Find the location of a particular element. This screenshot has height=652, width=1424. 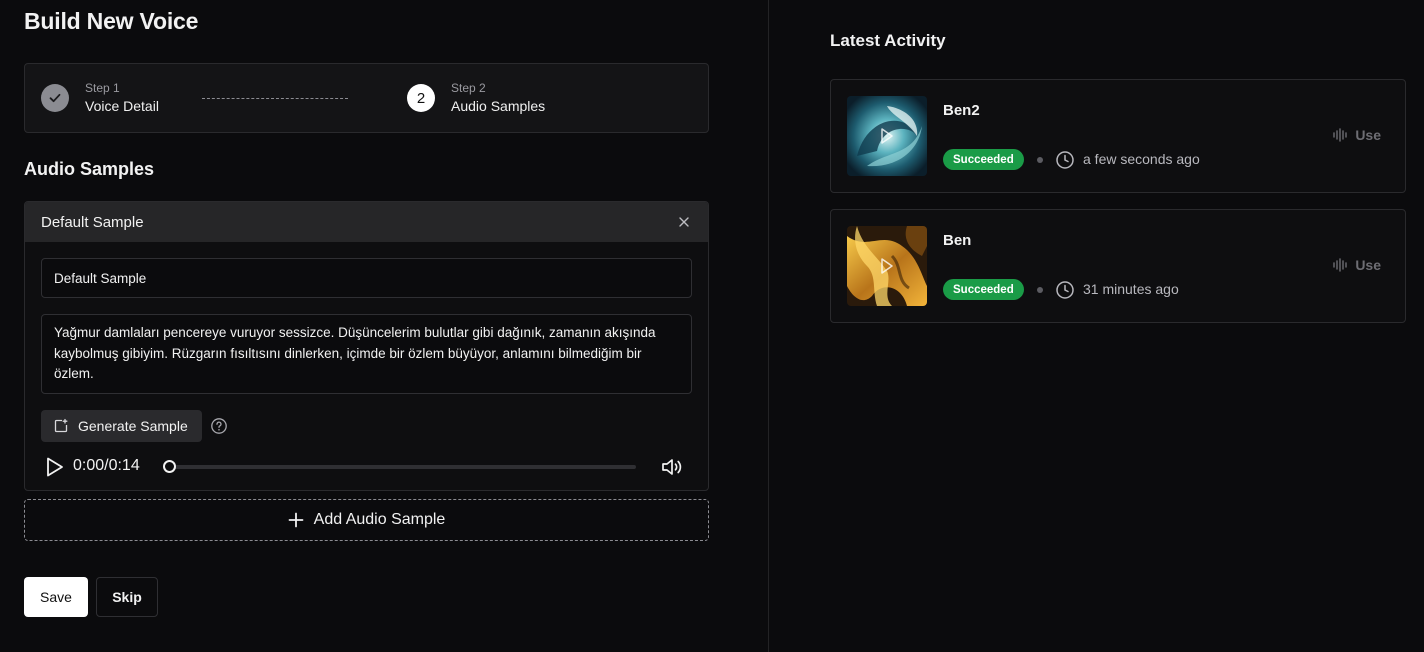

sample-card-header: Default Sample is located at coordinates (366, 222).